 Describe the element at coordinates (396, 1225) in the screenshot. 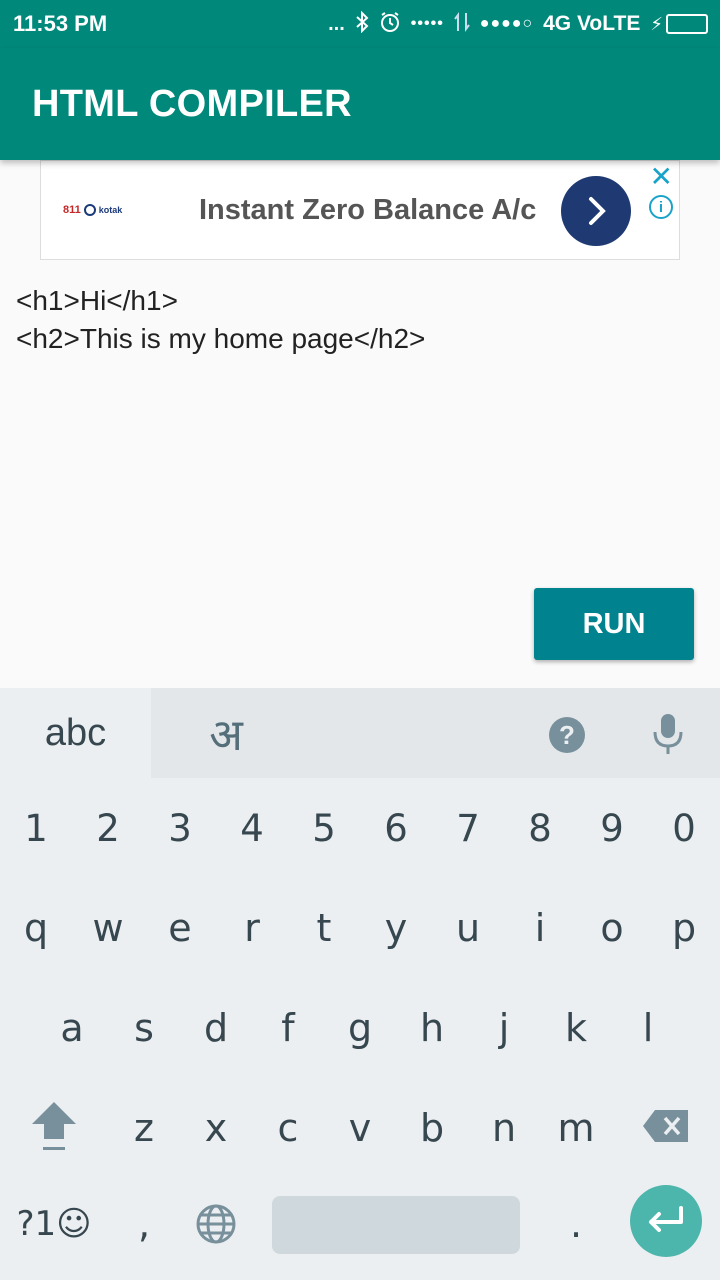

I see `space-key` at that location.